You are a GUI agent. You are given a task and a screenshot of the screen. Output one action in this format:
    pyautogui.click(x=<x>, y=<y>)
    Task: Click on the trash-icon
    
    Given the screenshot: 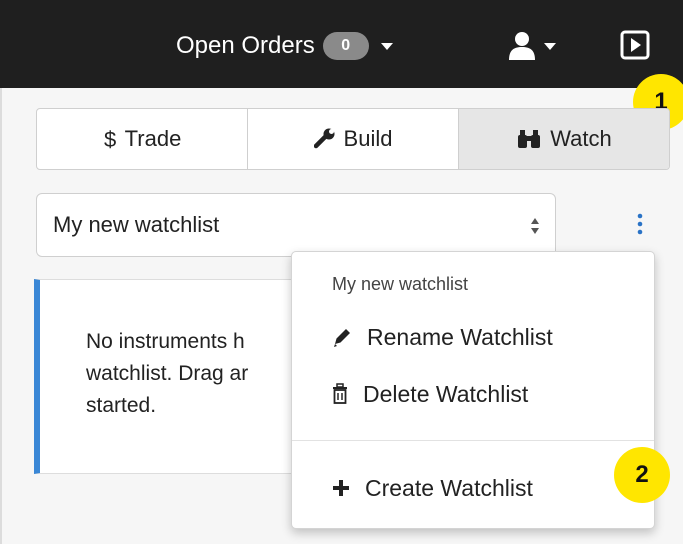 What is the action you would take?
    pyautogui.click(x=340, y=393)
    